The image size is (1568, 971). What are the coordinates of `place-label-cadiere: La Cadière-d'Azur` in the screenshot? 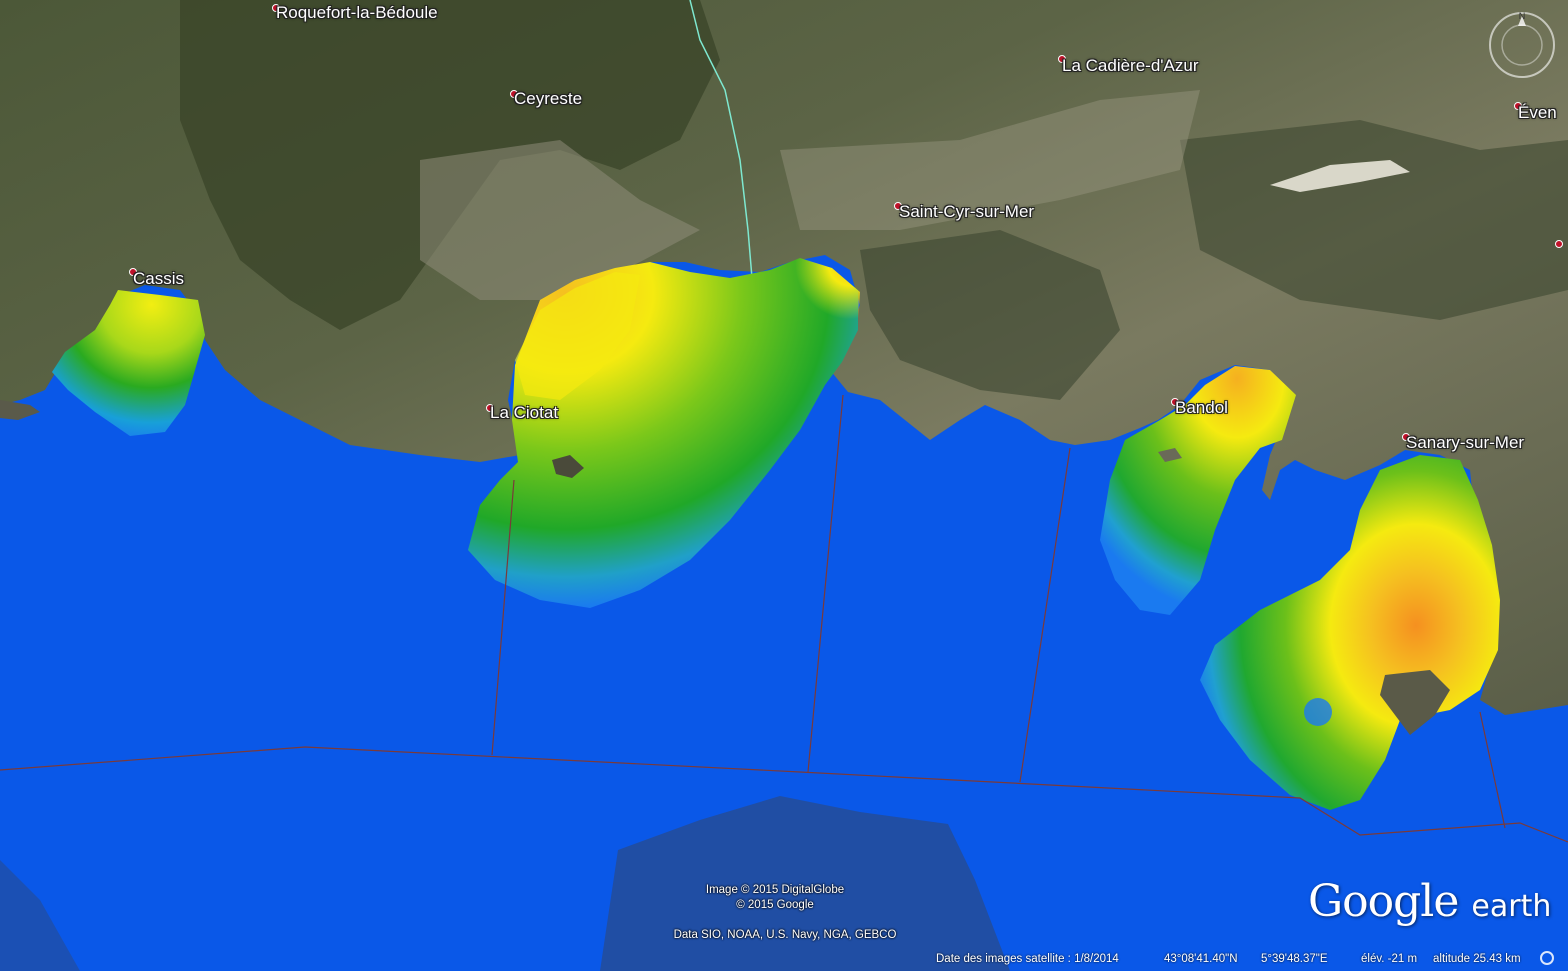 It's located at (1130, 66).